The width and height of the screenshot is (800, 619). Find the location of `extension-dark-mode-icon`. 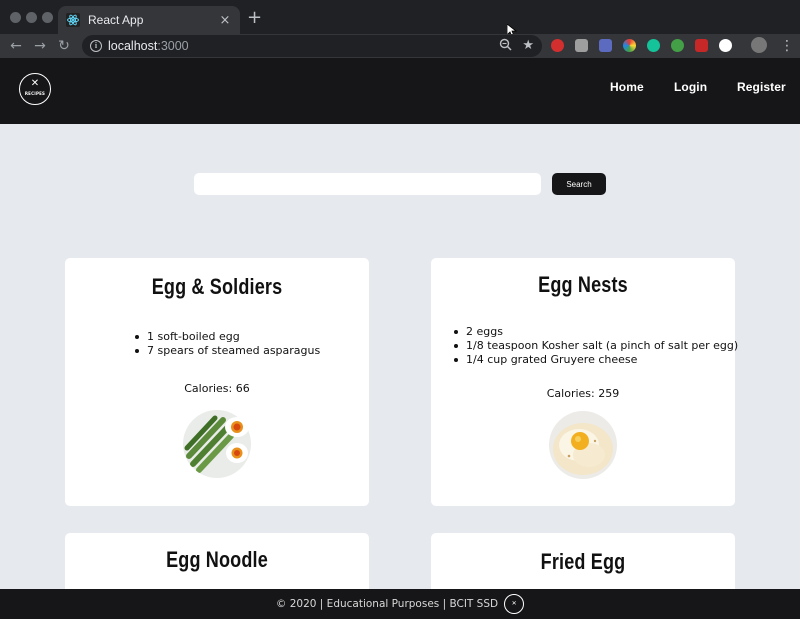

extension-dark-mode-icon is located at coordinates (725, 45).